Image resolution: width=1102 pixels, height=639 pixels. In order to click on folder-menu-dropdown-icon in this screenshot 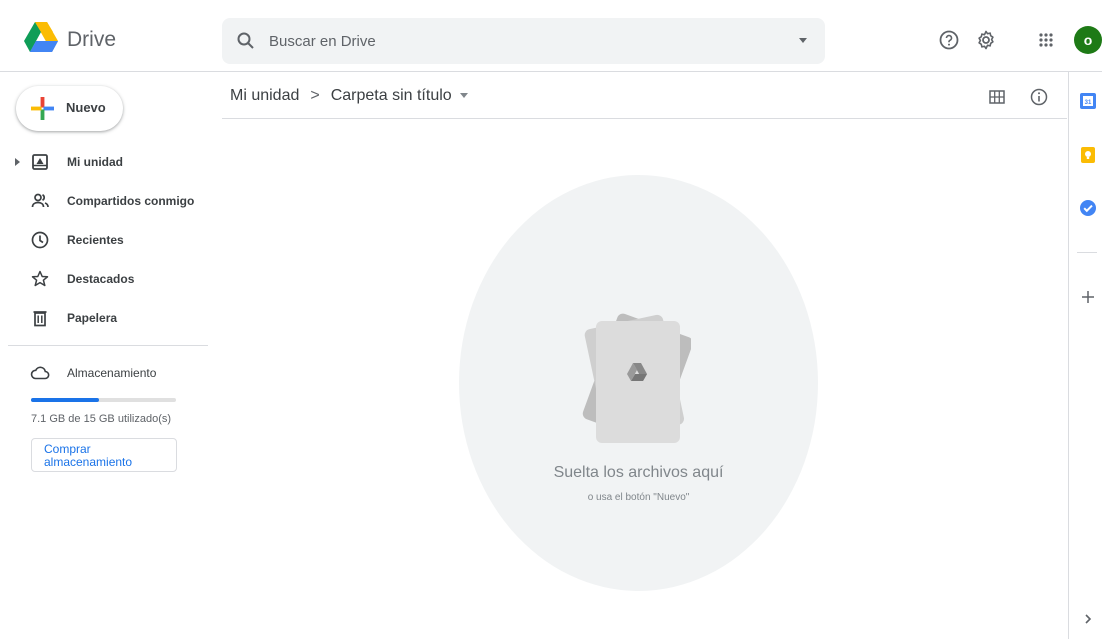, I will do `click(463, 96)`.